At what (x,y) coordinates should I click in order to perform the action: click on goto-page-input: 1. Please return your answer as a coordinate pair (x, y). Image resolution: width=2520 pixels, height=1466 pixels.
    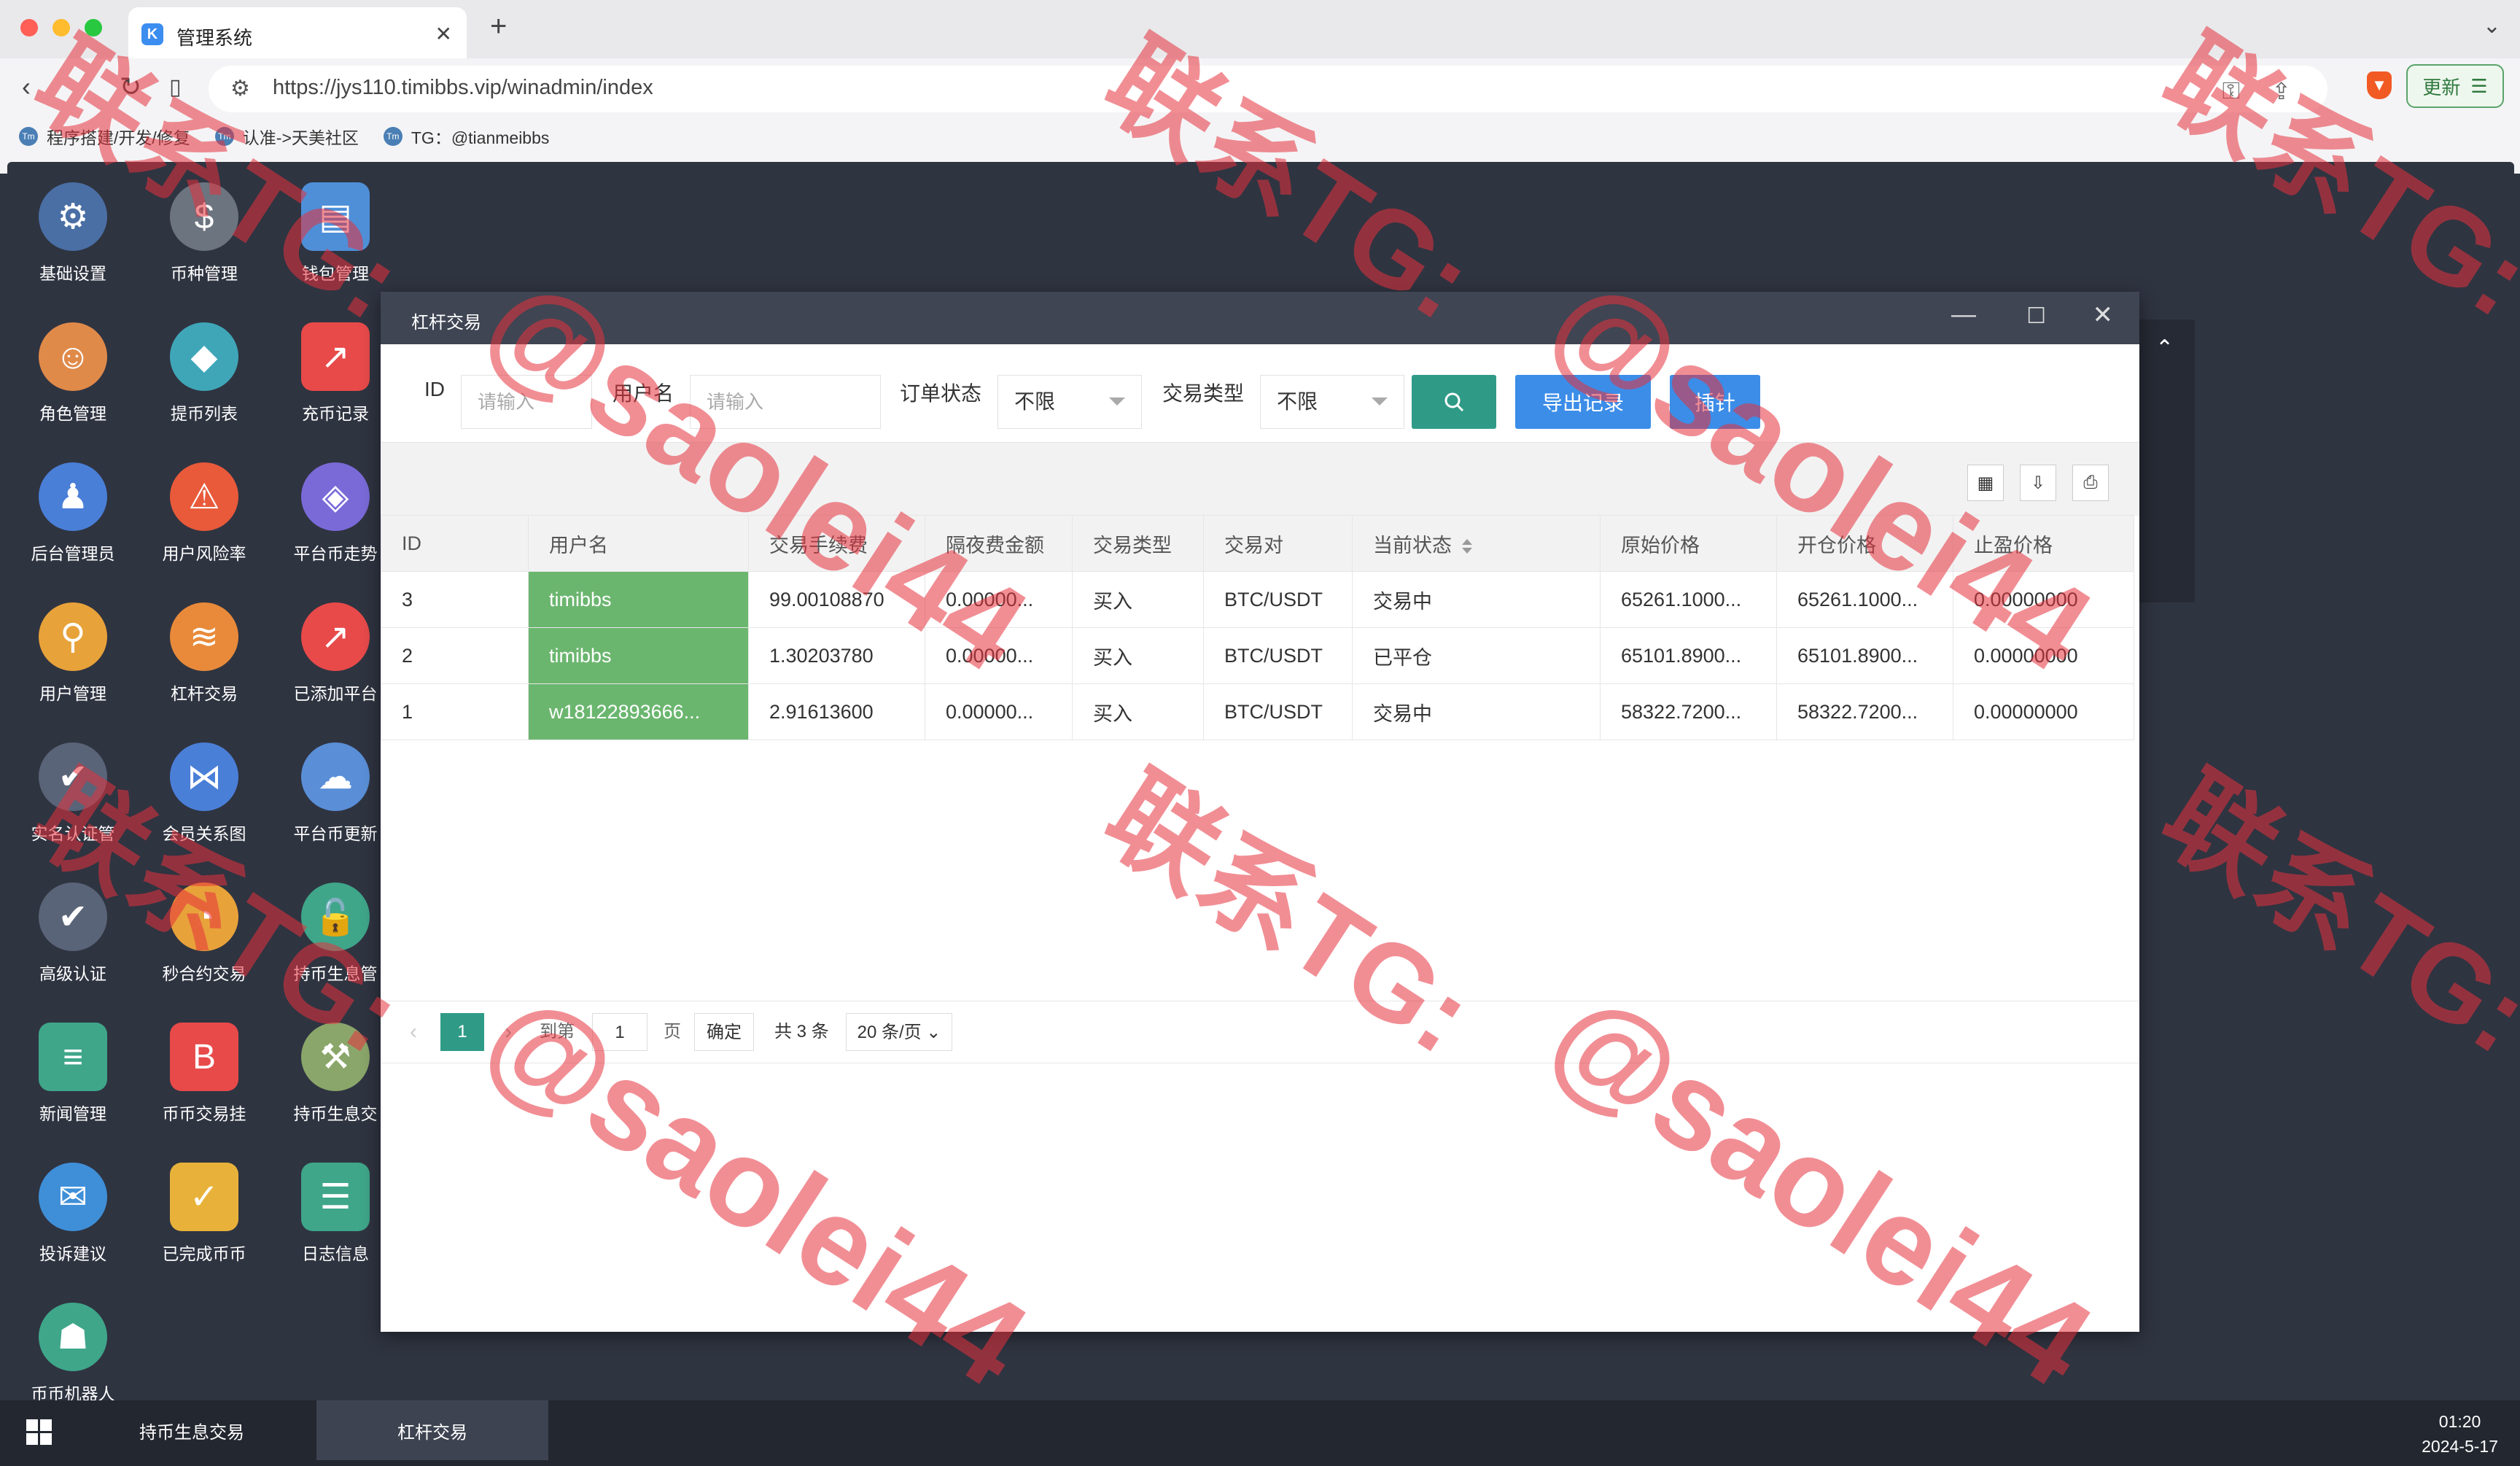
    Looking at the image, I should click on (620, 1032).